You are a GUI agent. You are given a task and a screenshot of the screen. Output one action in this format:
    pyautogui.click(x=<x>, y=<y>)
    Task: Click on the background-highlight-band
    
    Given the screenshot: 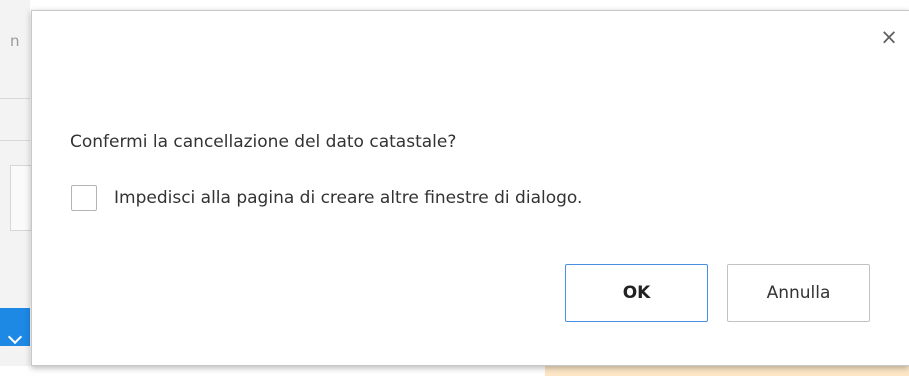 What is the action you would take?
    pyautogui.click(x=727, y=371)
    